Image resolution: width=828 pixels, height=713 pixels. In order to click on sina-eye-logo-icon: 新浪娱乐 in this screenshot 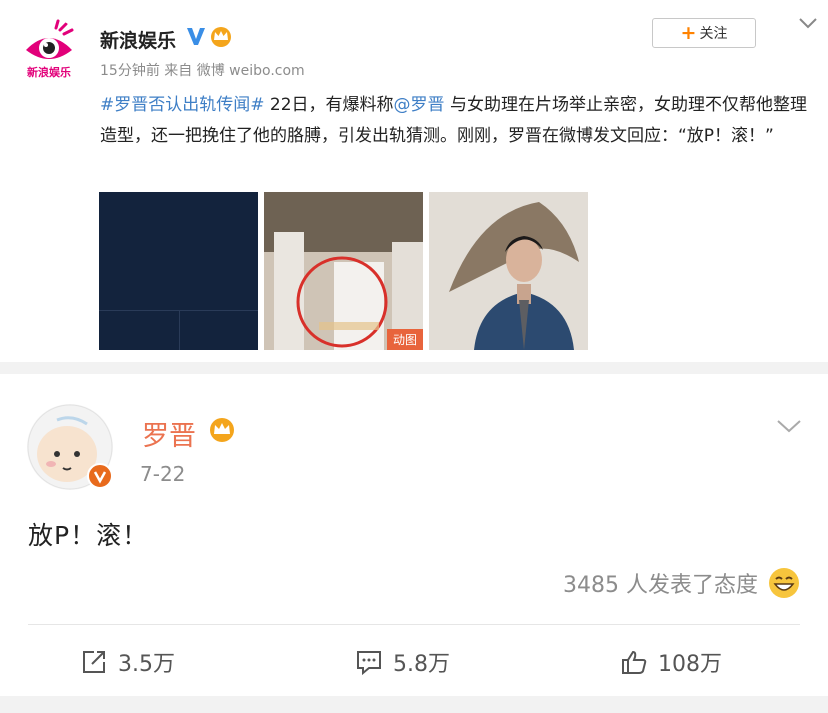, I will do `click(49, 51)`.